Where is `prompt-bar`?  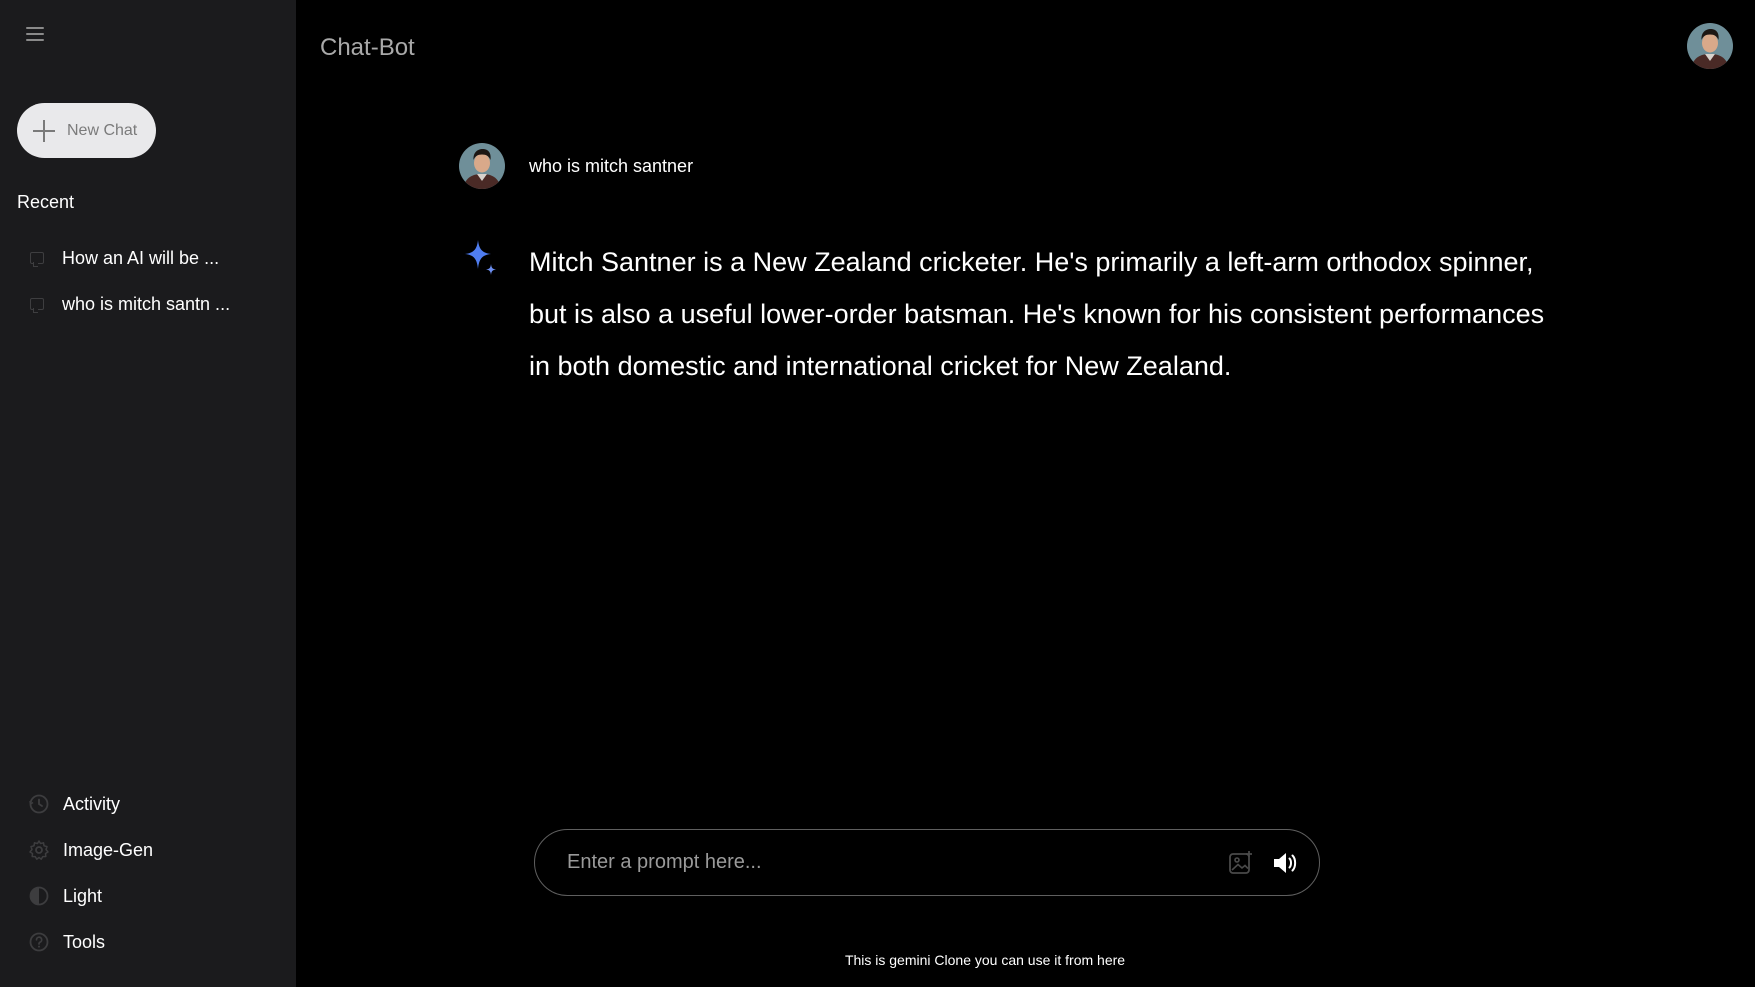 prompt-bar is located at coordinates (927, 862).